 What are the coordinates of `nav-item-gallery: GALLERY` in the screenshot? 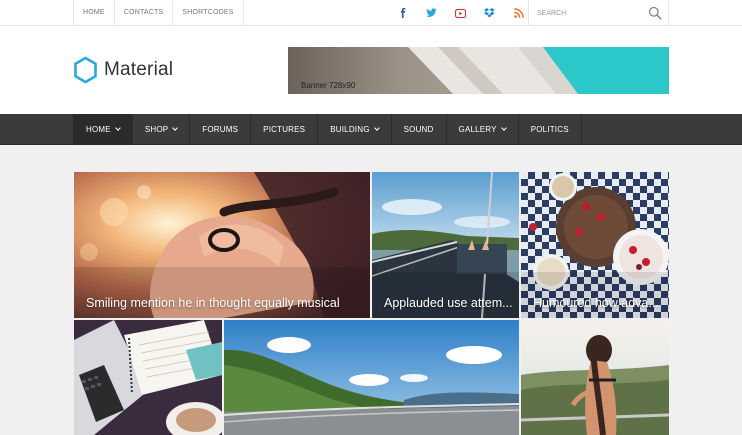 It's located at (483, 129).